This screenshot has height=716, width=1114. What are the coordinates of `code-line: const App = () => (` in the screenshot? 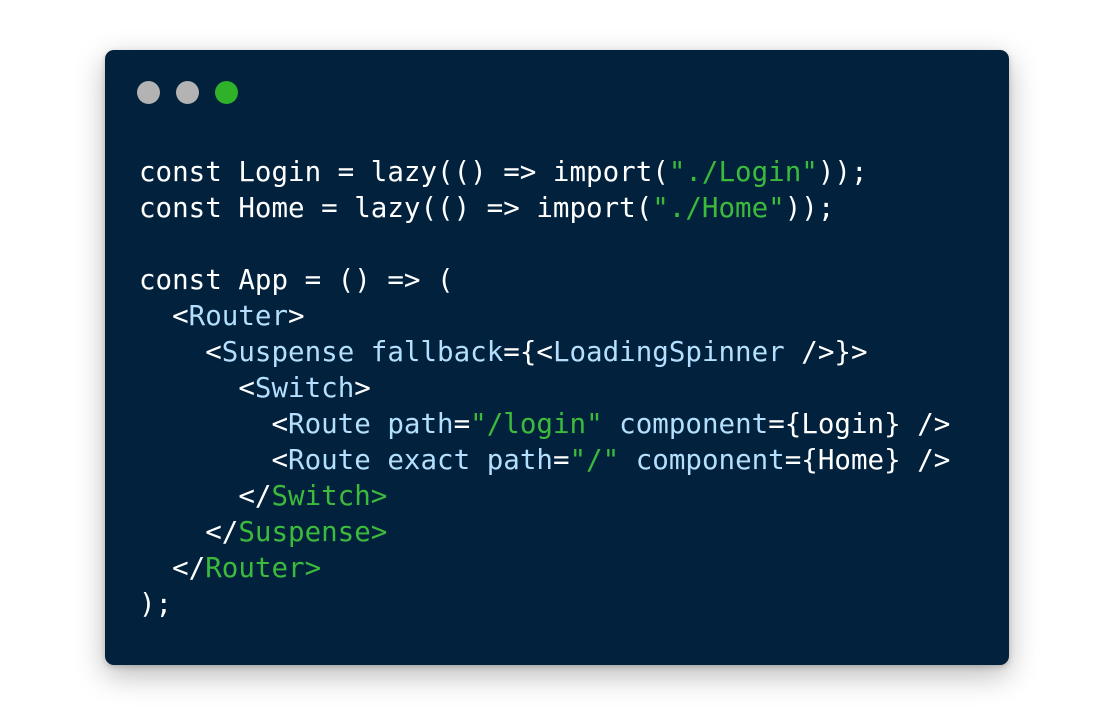 It's located at (544, 280).